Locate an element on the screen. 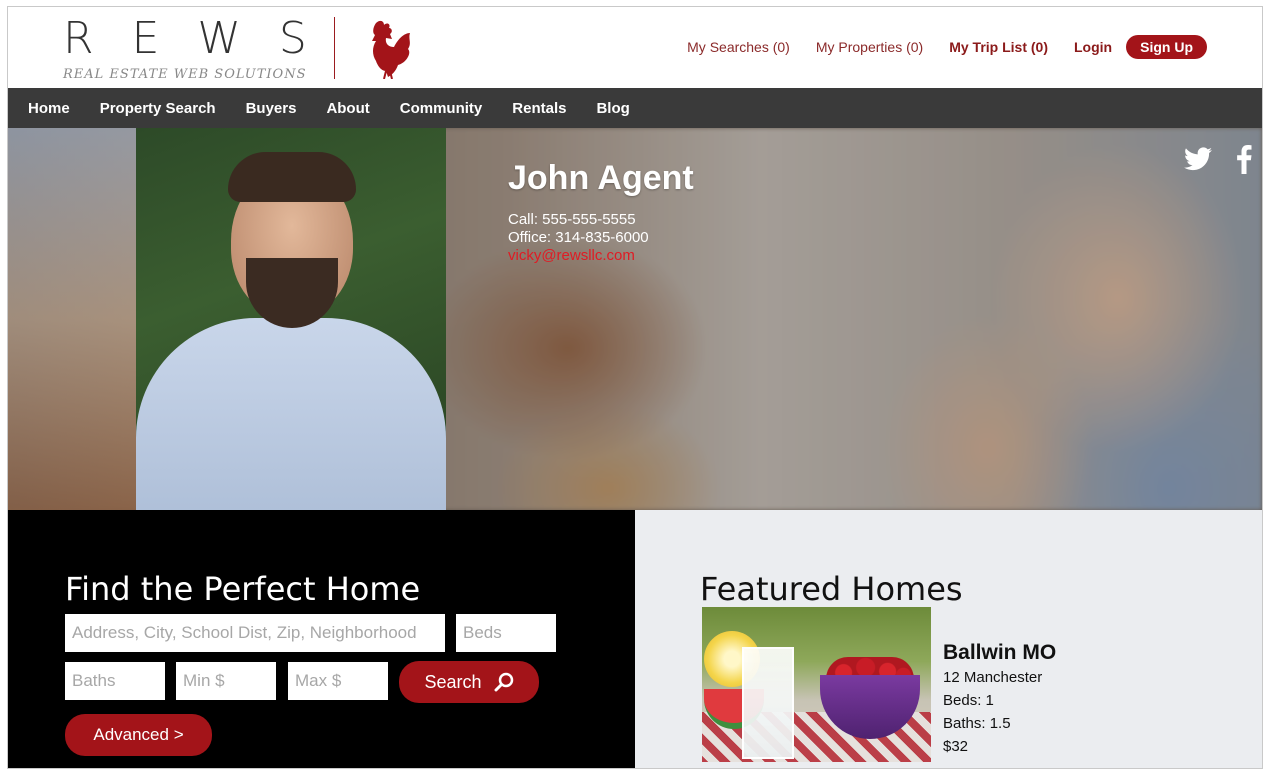 The height and width of the screenshot is (769, 1265). advanced-search-button: Advanced > is located at coordinates (138, 735).